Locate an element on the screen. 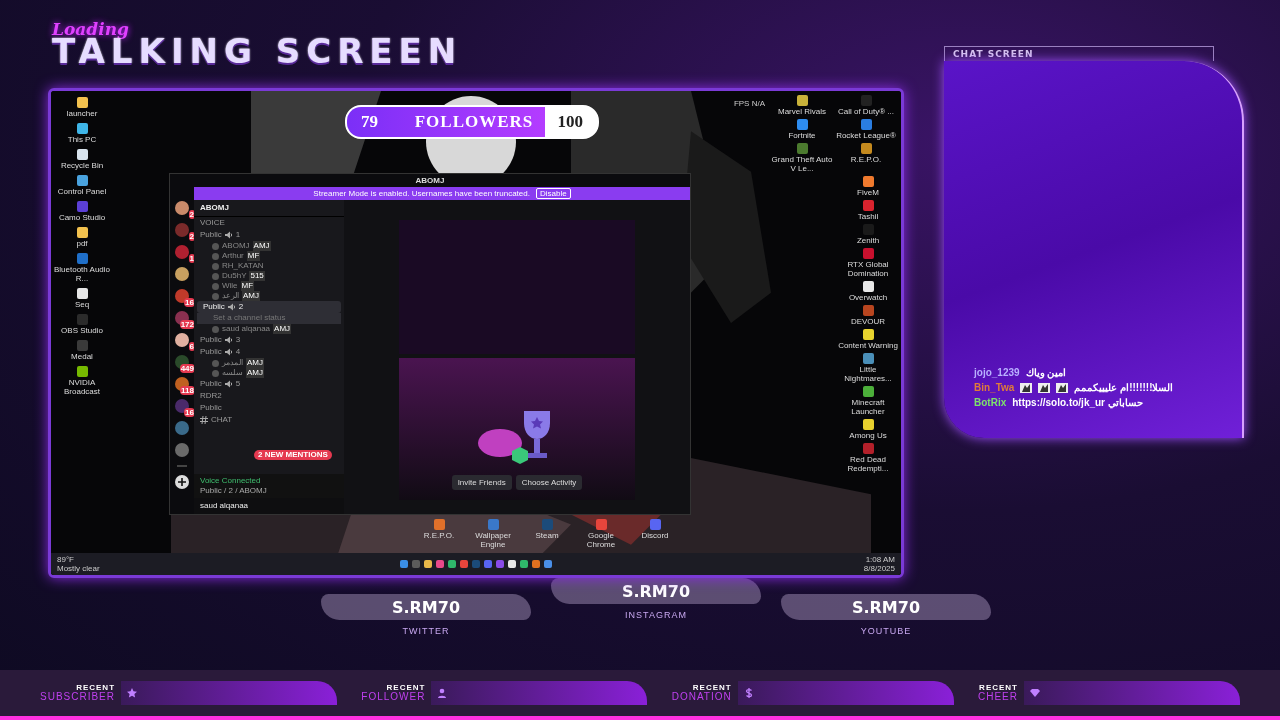 Image resolution: width=1280 pixels, height=720 pixels. channel-number: 2 is located at coordinates (241, 307).